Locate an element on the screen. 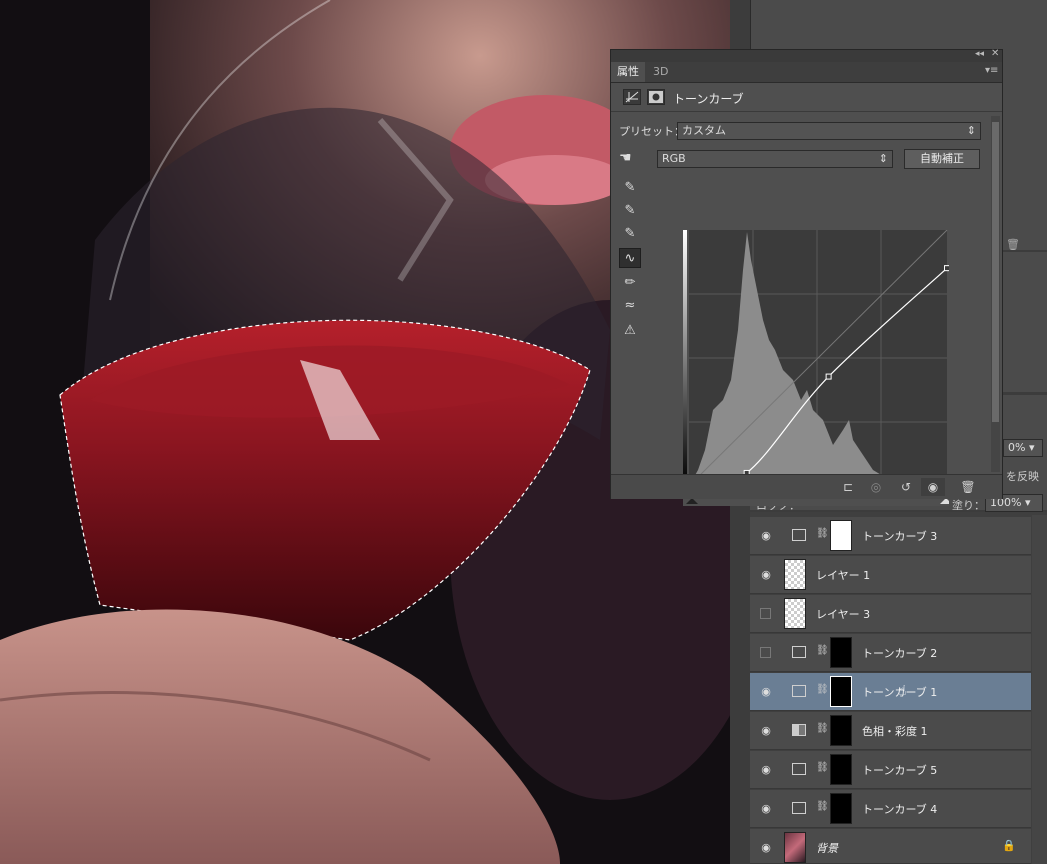 This screenshot has width=1047, height=864. layer-row: ◉ ⛓ トーンカーブ 5 is located at coordinates (890, 770).